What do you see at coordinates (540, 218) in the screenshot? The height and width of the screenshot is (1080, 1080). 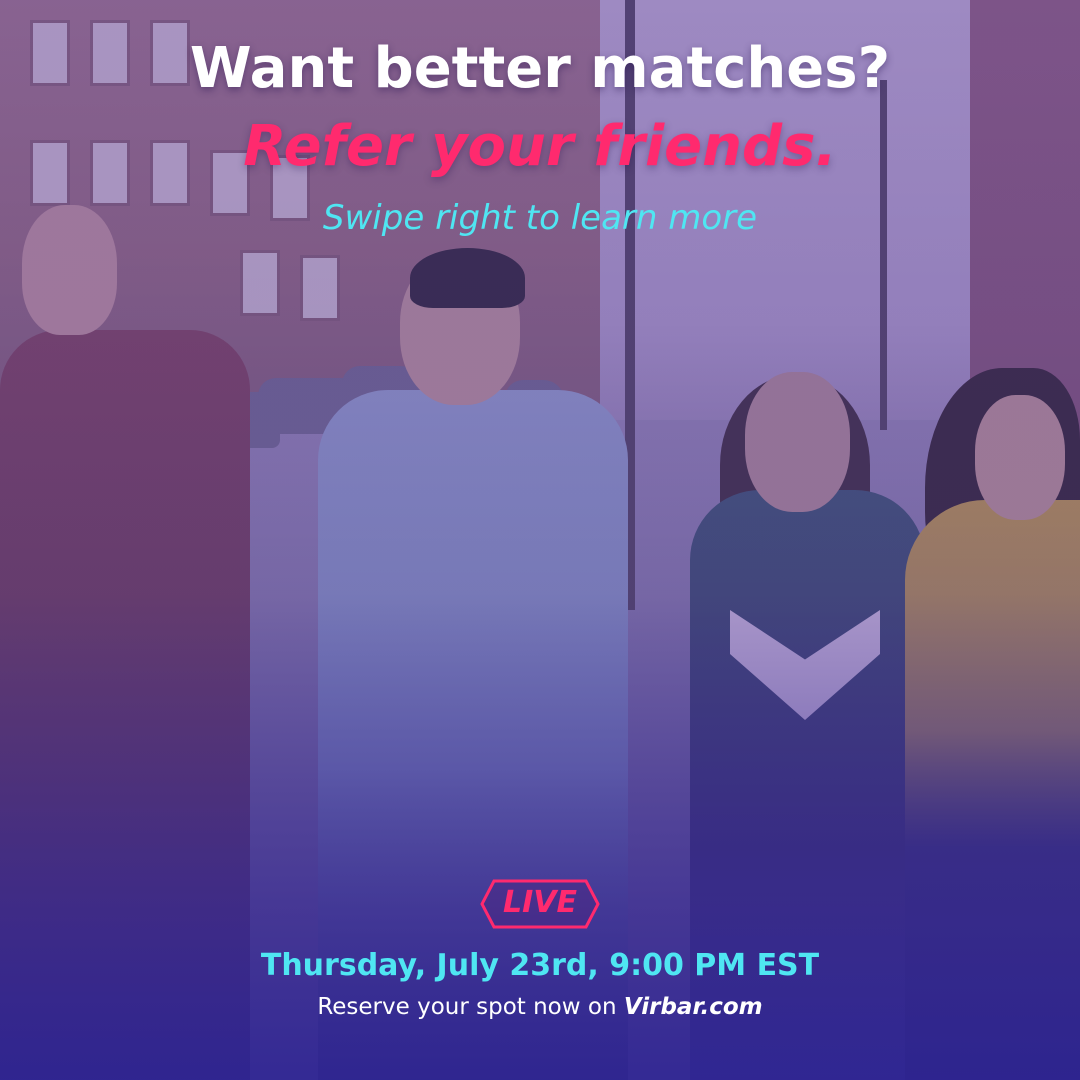 I see `swipe-prompt: Swipe right to learn more` at bounding box center [540, 218].